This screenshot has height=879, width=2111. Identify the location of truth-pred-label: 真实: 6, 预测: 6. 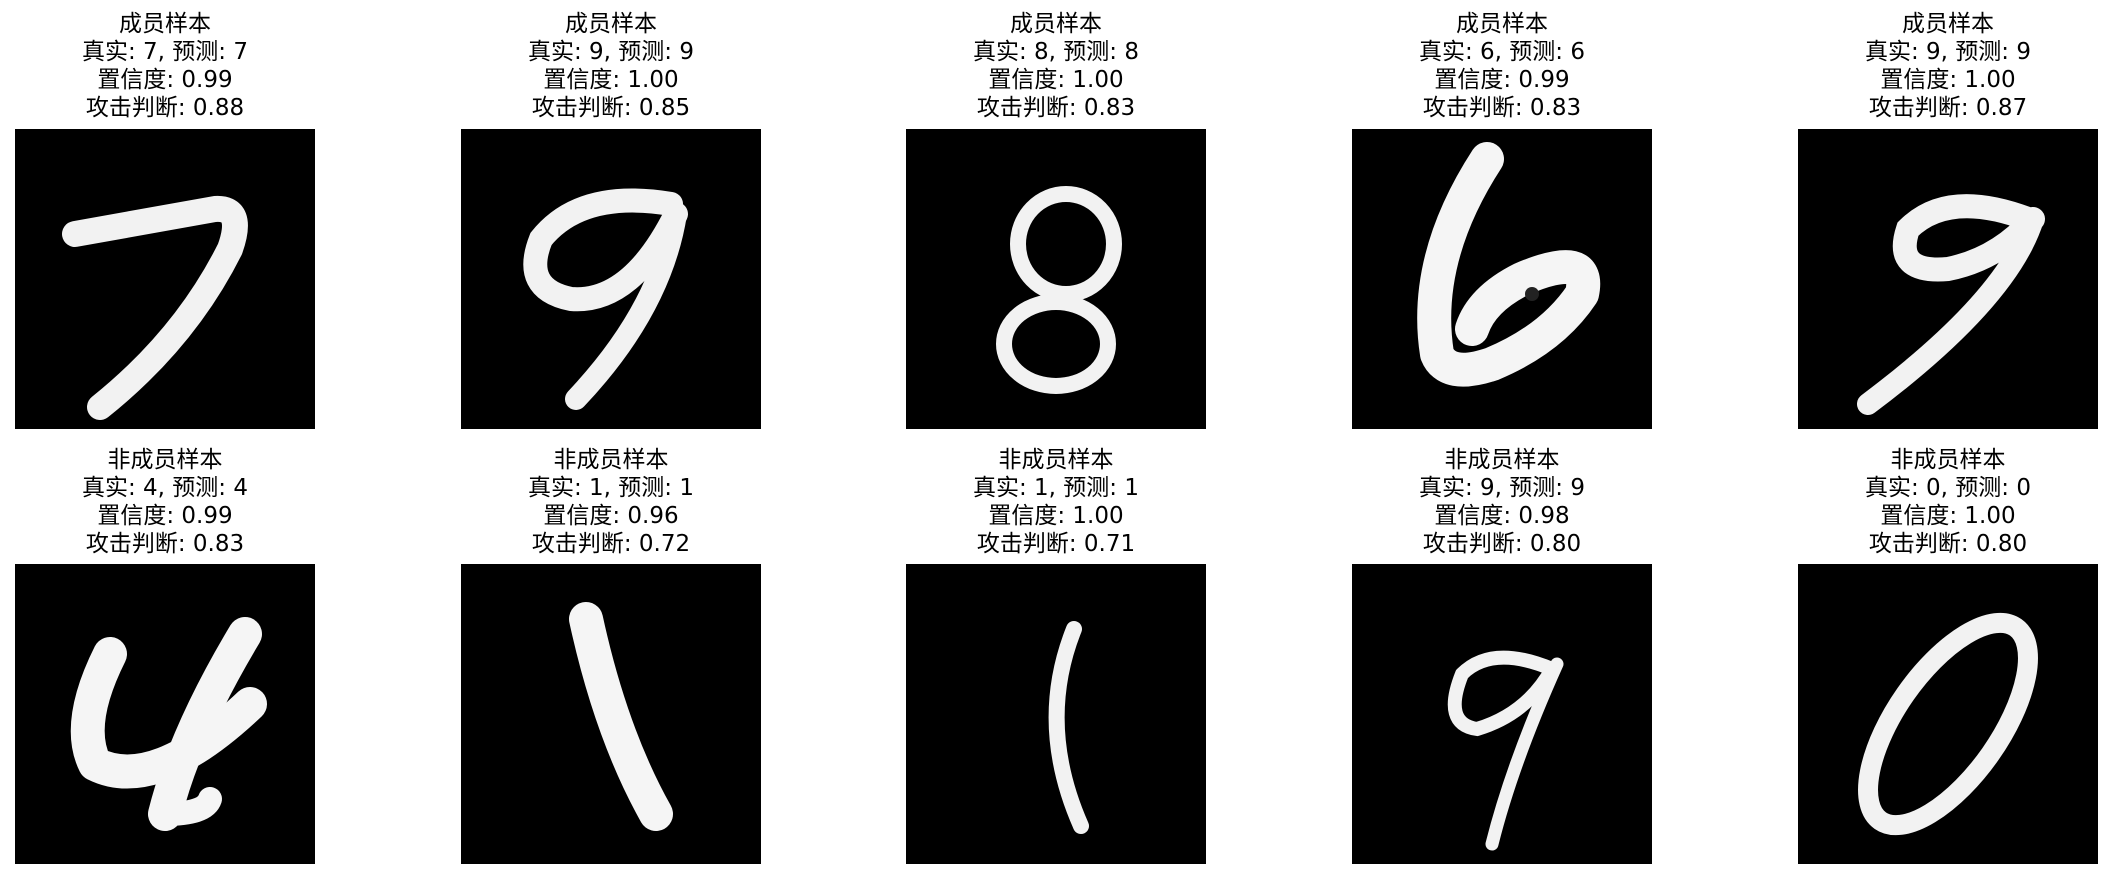
(1501, 52).